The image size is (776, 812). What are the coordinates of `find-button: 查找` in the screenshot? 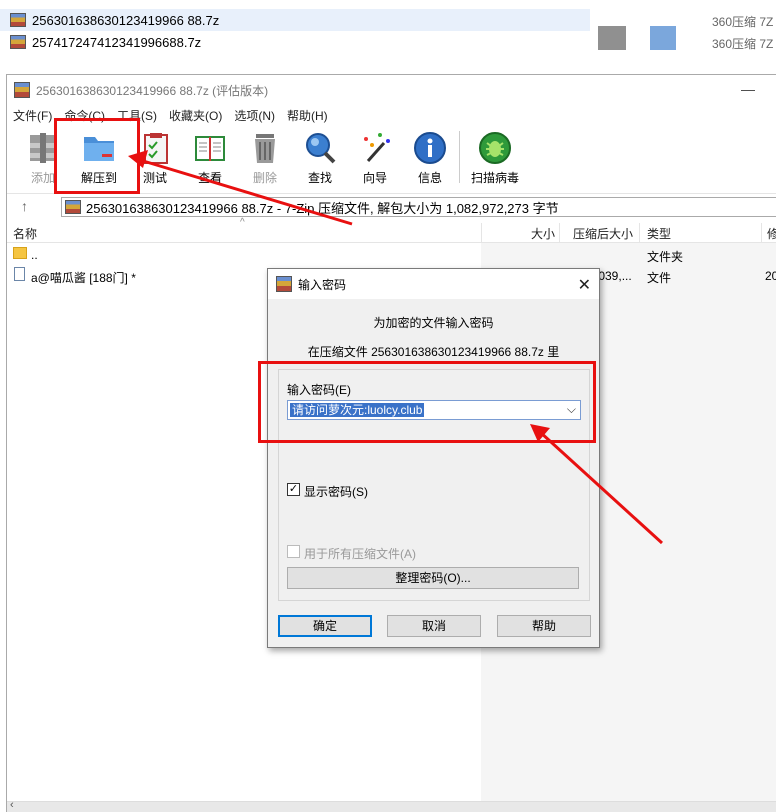 It's located at (320, 159).